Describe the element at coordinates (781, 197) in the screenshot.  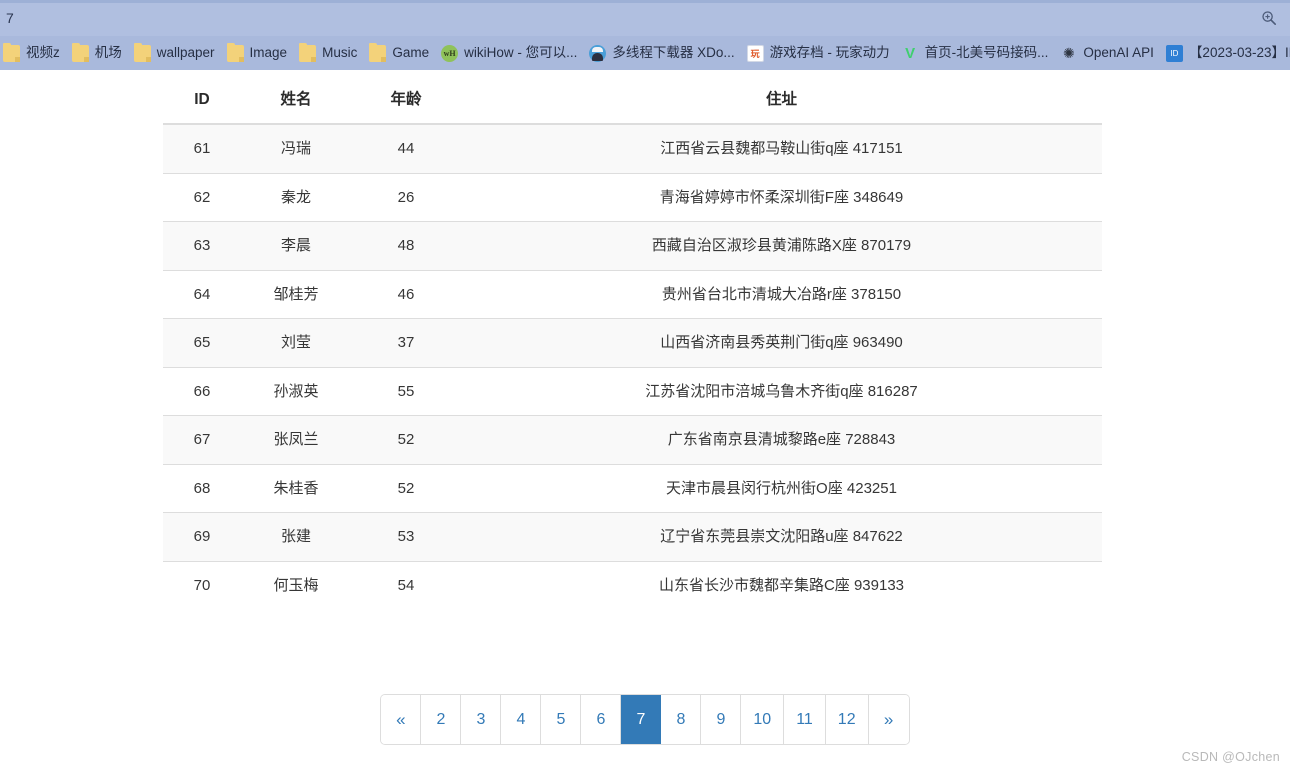
I see `cell-address: 青海省婷婷市怀柔深圳街F座 348649` at that location.